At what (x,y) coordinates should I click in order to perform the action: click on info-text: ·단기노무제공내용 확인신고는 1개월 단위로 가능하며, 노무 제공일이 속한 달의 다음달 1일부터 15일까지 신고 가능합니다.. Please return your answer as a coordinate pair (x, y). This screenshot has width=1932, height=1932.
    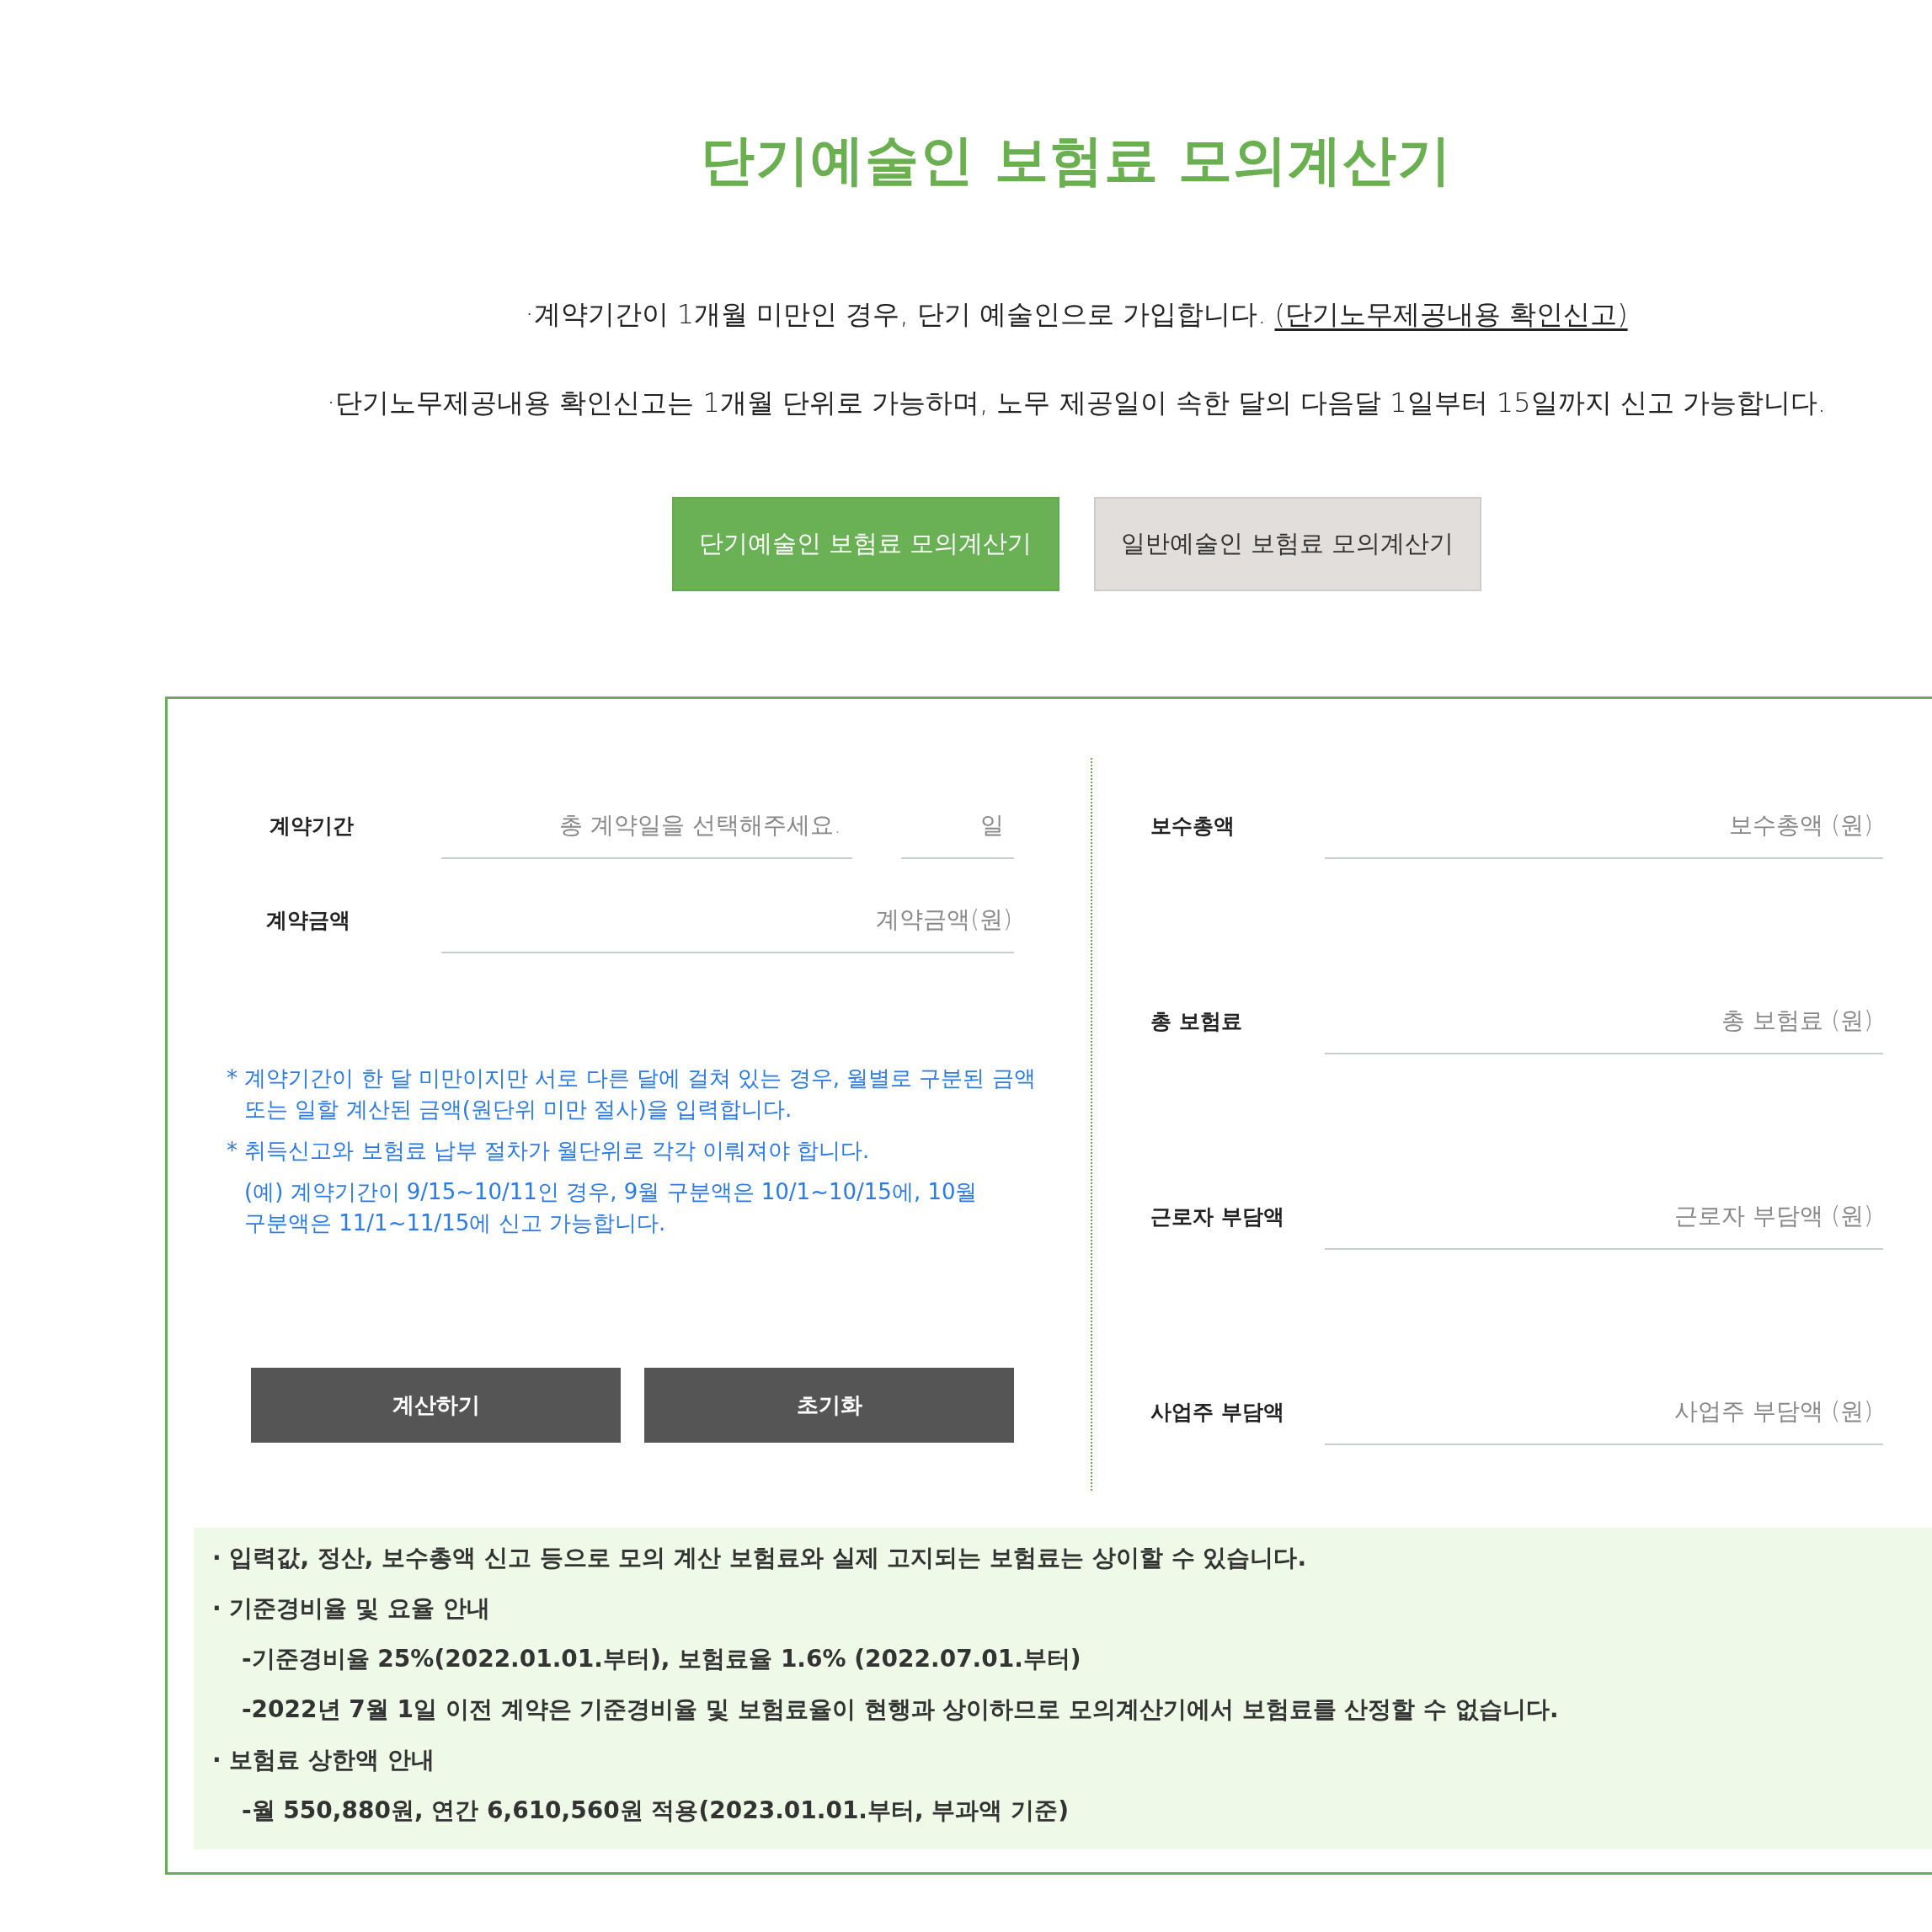
    Looking at the image, I should click on (1076, 403).